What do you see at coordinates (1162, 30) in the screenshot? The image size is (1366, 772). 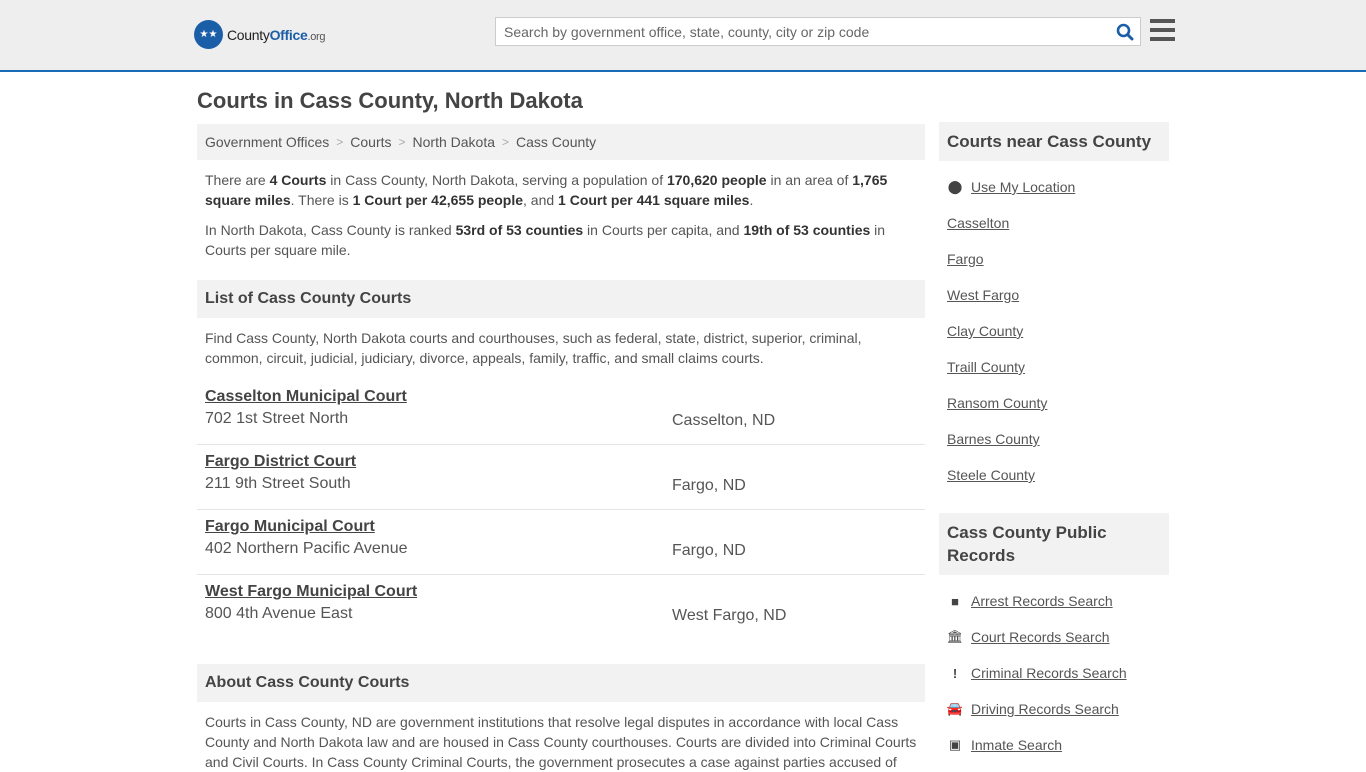 I see `hamburger-menu-icon` at bounding box center [1162, 30].